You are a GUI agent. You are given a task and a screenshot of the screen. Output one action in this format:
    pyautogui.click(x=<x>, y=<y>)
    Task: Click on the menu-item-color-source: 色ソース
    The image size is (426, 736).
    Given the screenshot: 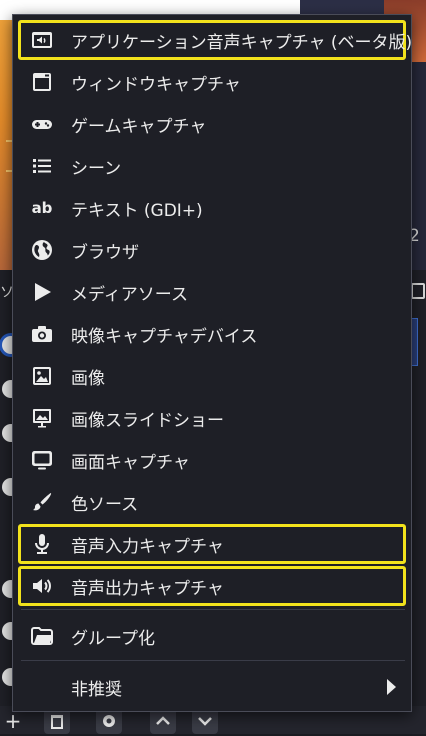 What is the action you would take?
    pyautogui.click(x=212, y=502)
    